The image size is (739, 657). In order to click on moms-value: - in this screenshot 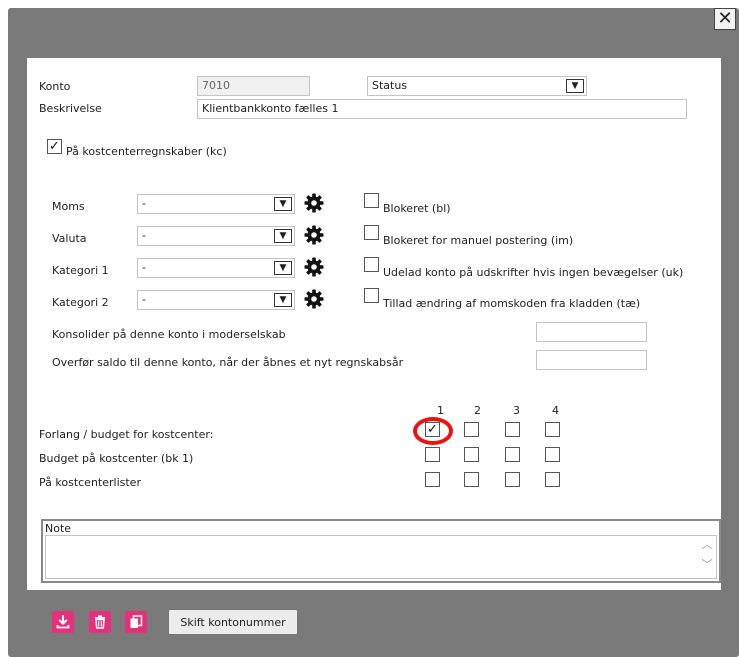, I will do `click(144, 203)`.